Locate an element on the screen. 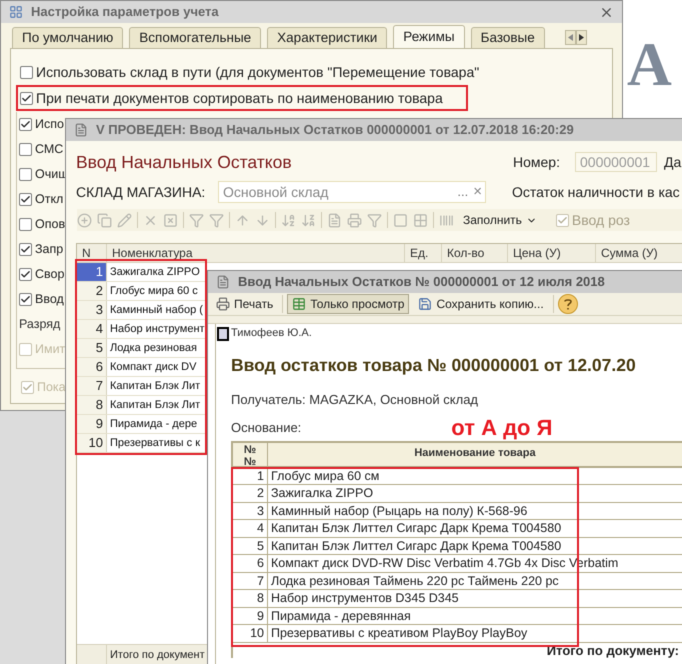 The image size is (682, 664). window-title: Ввод Начальных Остатков № 000000001 от 12 июля 2018 is located at coordinates (421, 282).